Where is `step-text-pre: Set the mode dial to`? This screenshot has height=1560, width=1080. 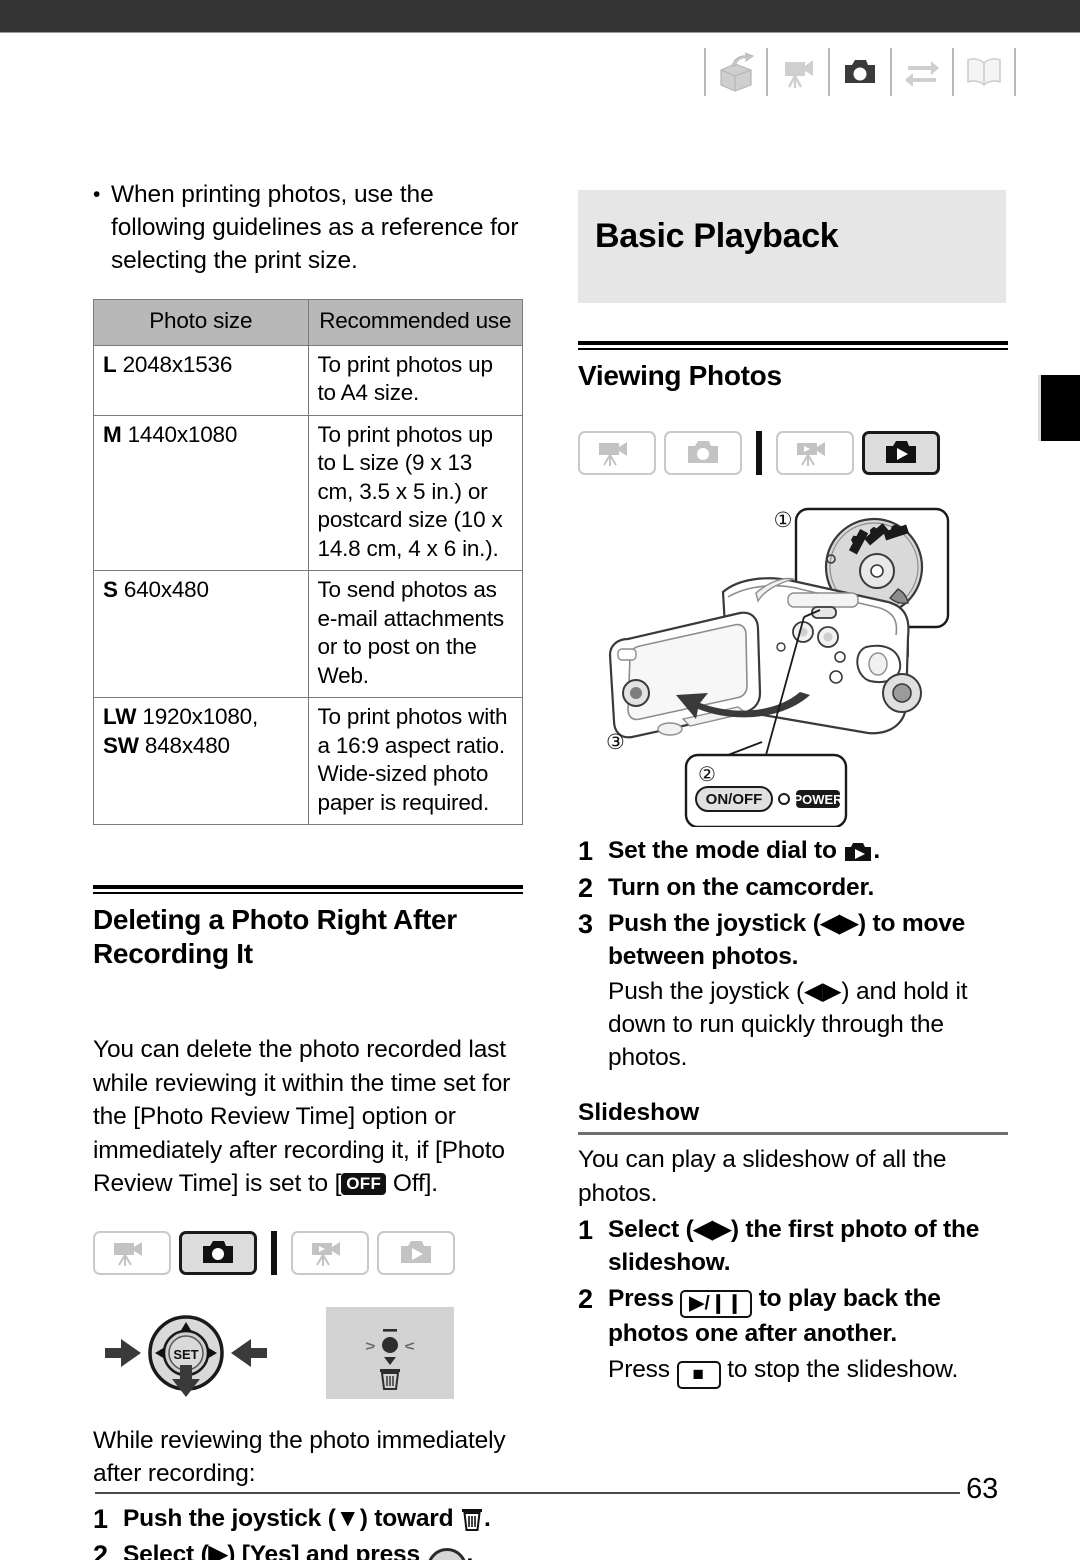 step-text-pre: Set the mode dial to is located at coordinates (726, 850).